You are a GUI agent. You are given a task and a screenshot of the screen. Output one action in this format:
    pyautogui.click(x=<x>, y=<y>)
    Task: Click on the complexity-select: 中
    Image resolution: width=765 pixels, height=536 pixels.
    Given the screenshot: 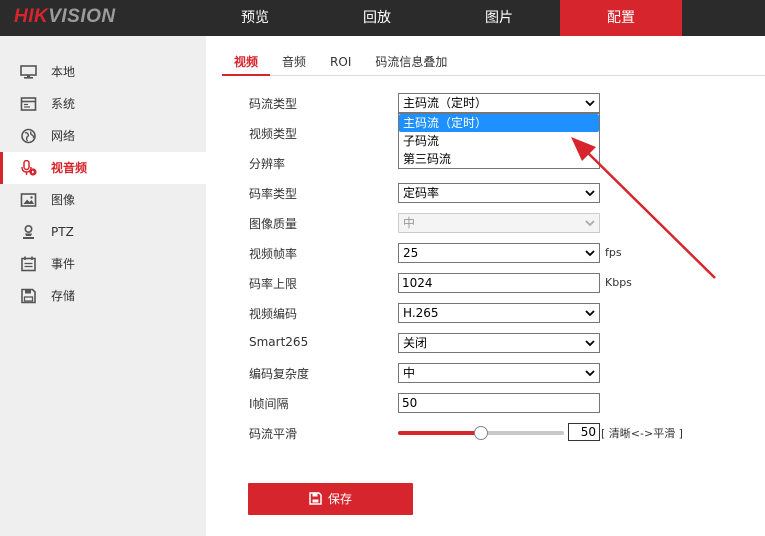 What is the action you would take?
    pyautogui.click(x=499, y=373)
    